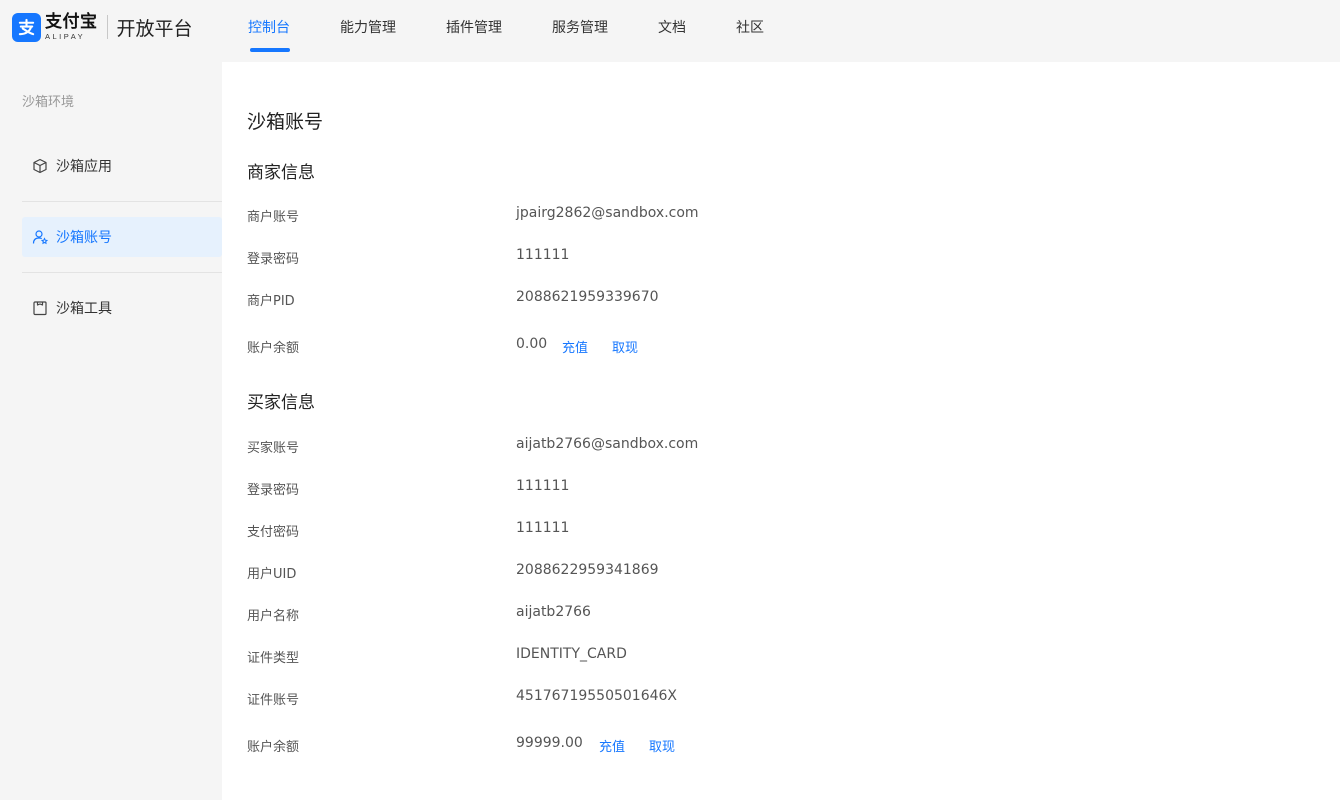  Describe the element at coordinates (474, 27) in the screenshot. I see `nav-item-plugin: 插件管理` at that location.